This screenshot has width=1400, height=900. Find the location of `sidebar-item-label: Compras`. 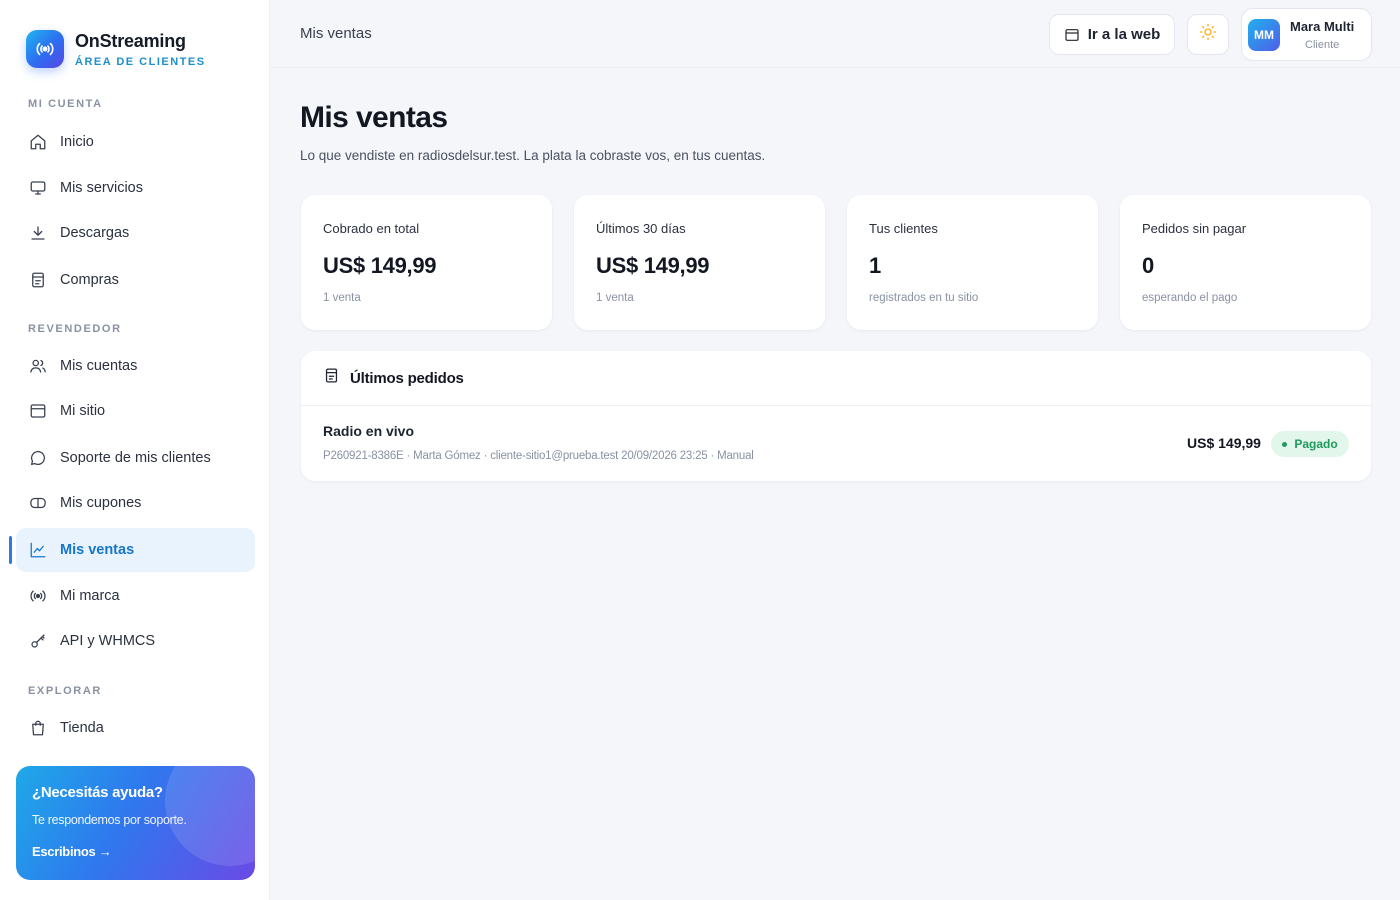

sidebar-item-label: Compras is located at coordinates (89, 280).